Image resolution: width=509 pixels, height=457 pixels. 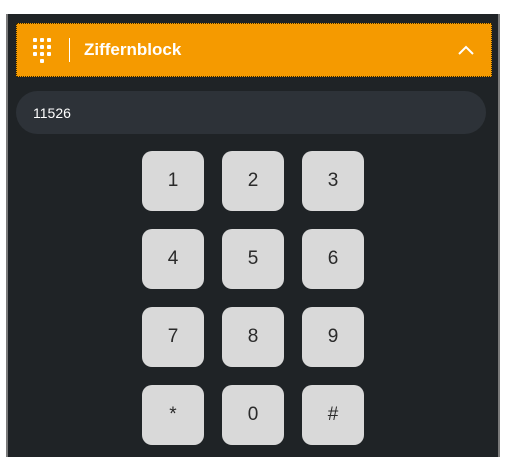 I want to click on key-9: 9, so click(x=333, y=337).